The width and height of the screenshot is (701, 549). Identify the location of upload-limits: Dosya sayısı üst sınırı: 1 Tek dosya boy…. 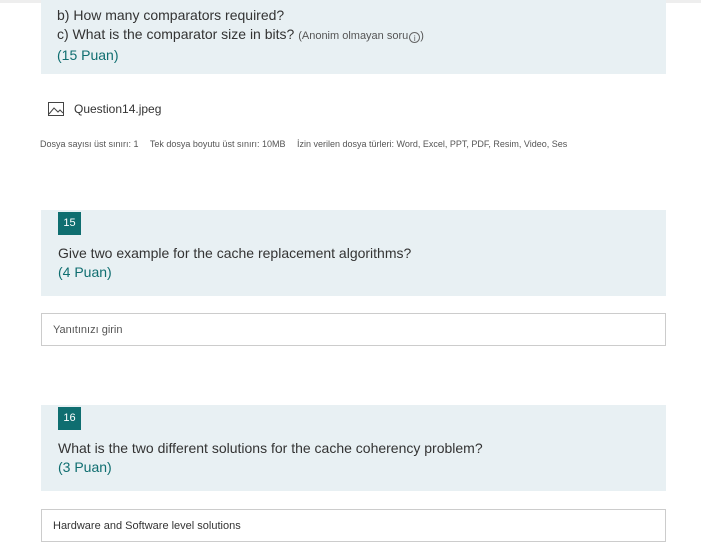
(308, 144).